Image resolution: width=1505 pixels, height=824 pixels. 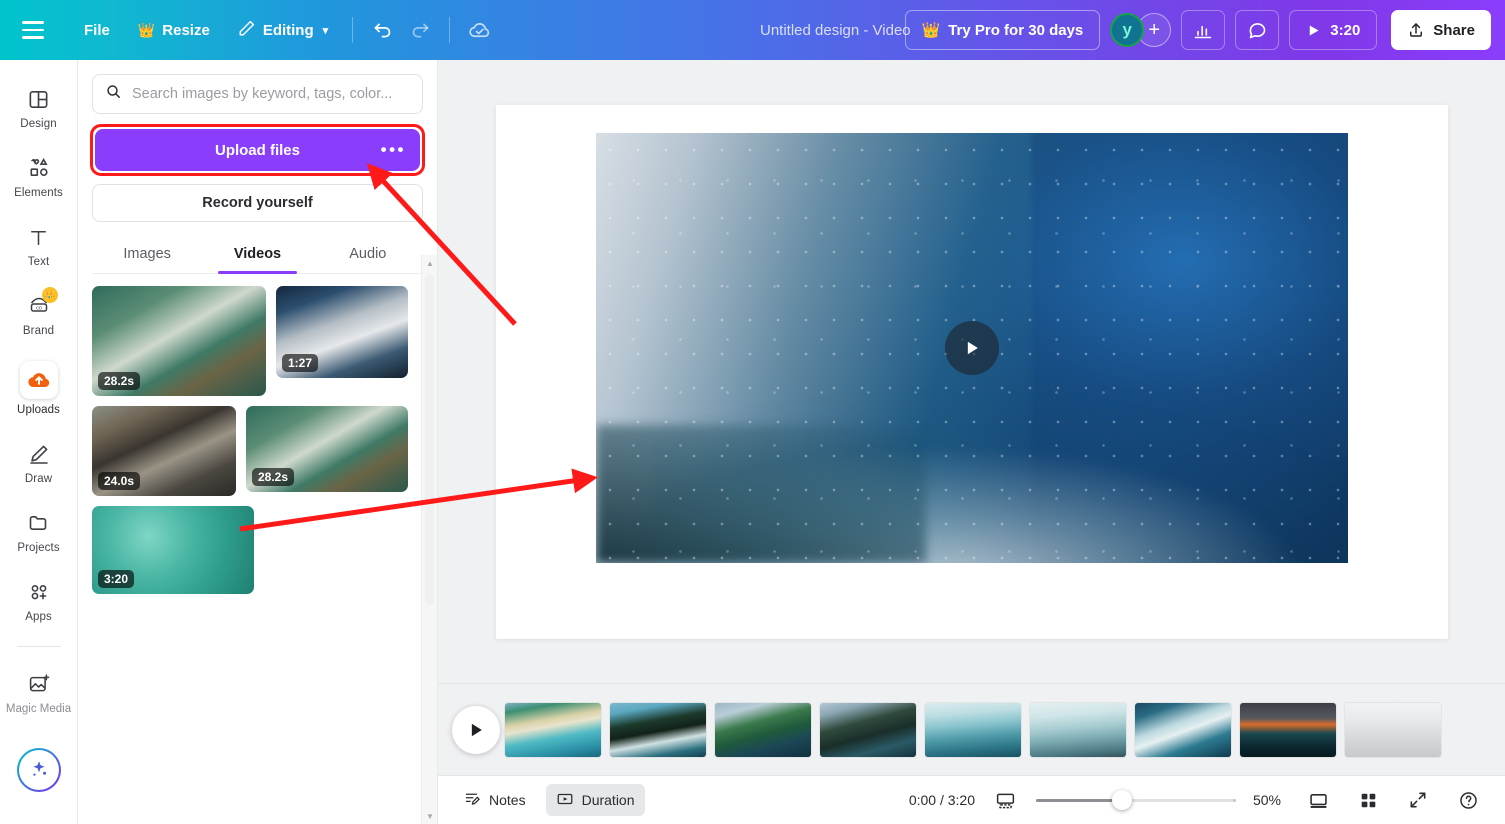 What do you see at coordinates (342, 332) in the screenshot?
I see `upload-thumbnail: 1:27` at bounding box center [342, 332].